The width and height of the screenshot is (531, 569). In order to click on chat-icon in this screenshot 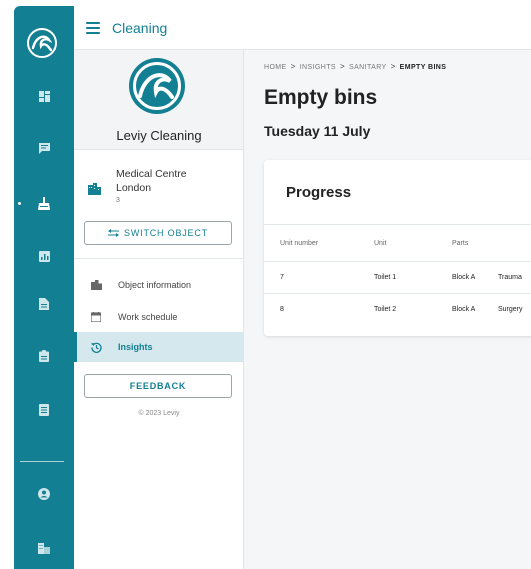, I will do `click(44, 148)`.